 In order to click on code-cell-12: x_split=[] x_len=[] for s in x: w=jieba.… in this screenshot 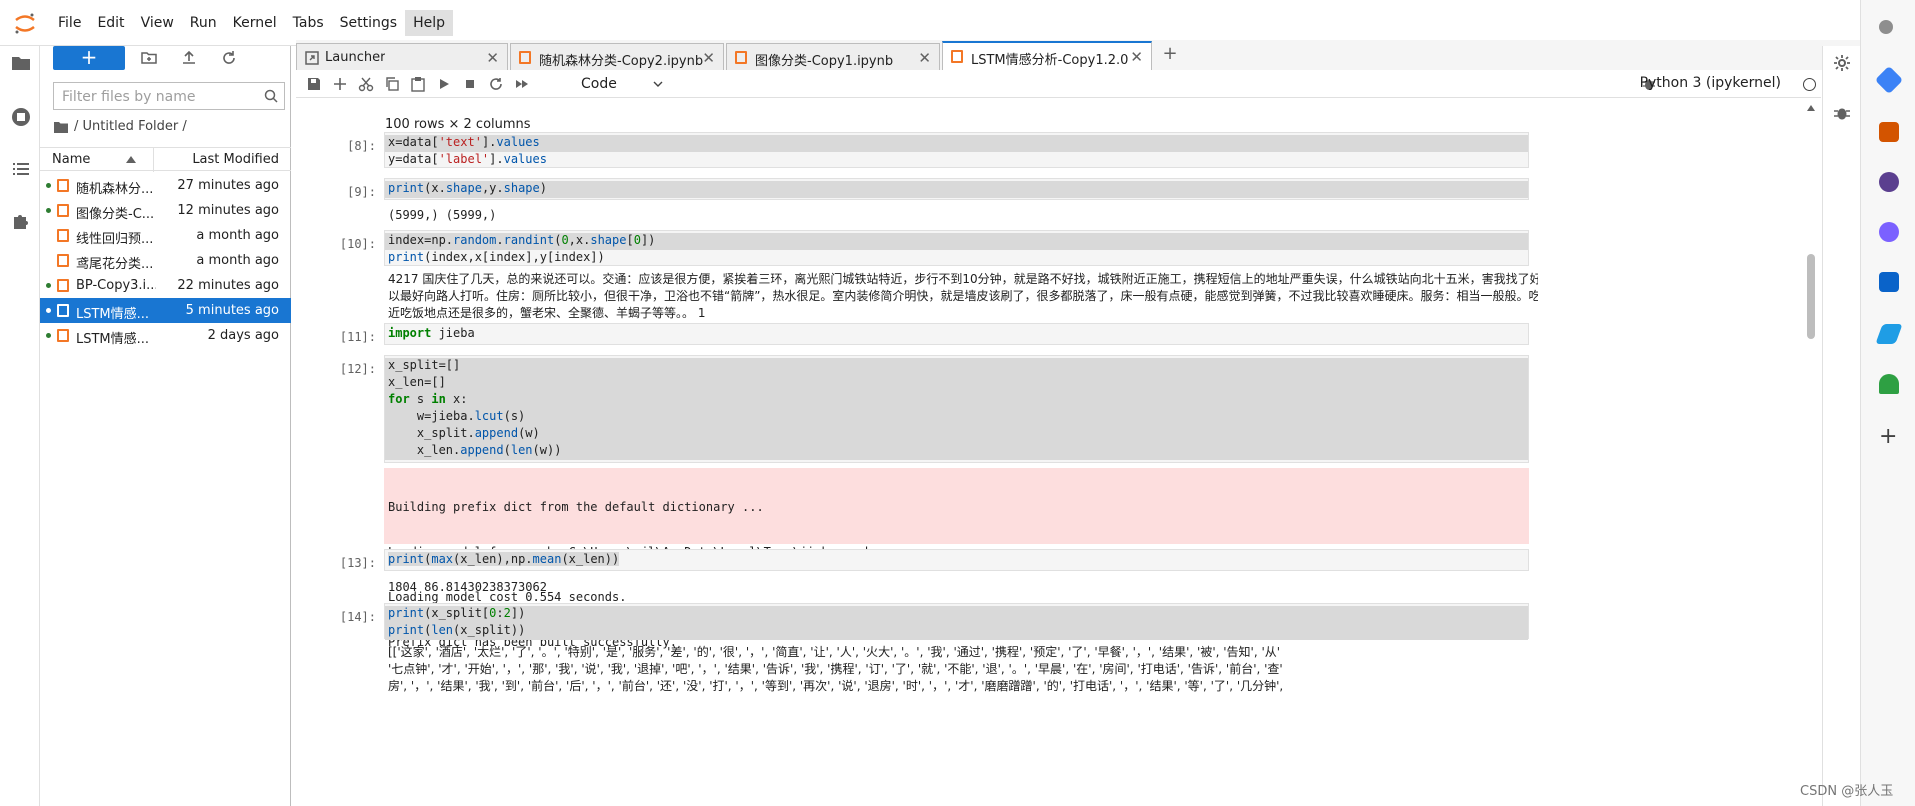, I will do `click(956, 409)`.